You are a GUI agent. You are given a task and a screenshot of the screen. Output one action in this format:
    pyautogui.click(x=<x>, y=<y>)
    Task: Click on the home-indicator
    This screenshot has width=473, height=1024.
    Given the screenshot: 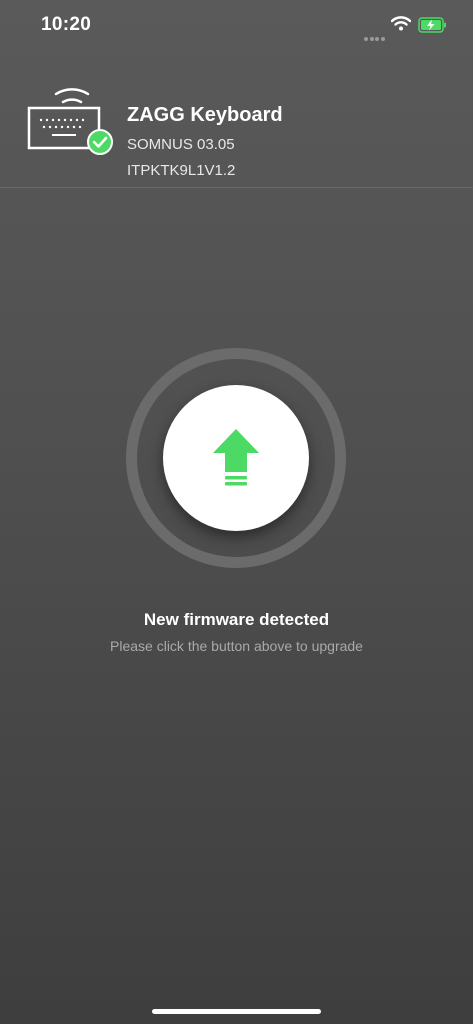 What is the action you would take?
    pyautogui.click(x=236, y=1011)
    